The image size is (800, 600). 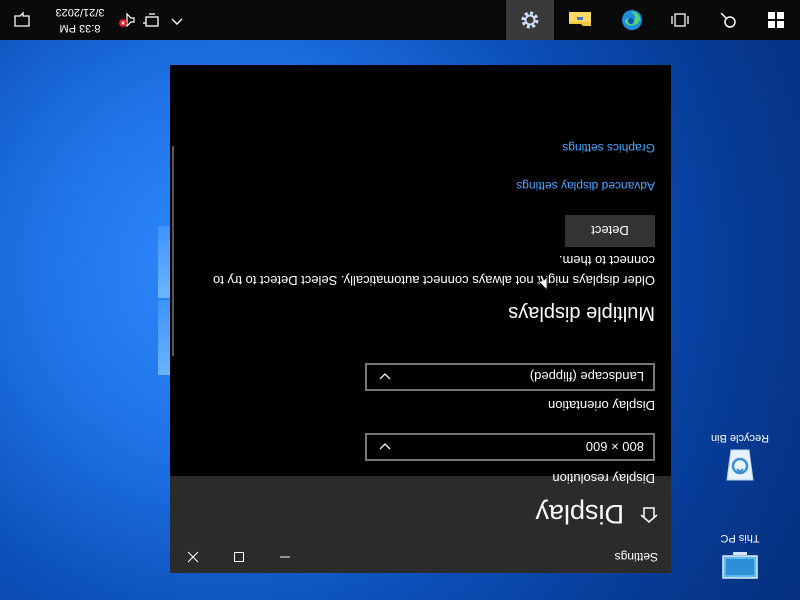 What do you see at coordinates (80, 28) in the screenshot?
I see `clock-time: 8:33 PM` at bounding box center [80, 28].